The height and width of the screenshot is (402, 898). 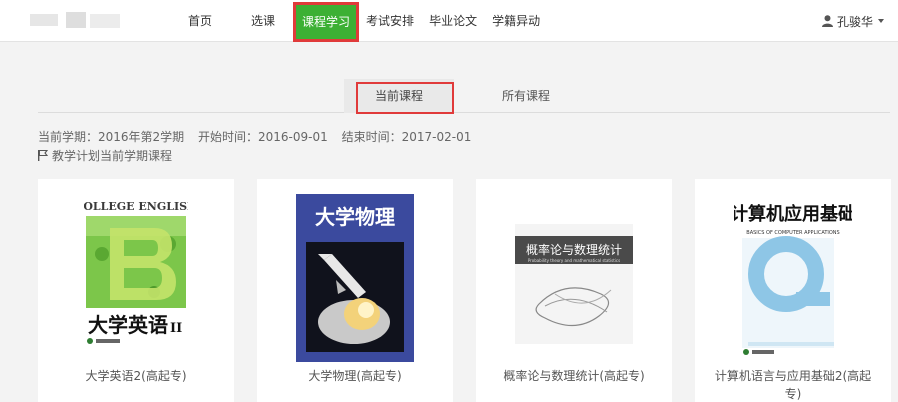 I want to click on course-title: 大学物理(高起专), so click(x=355, y=376).